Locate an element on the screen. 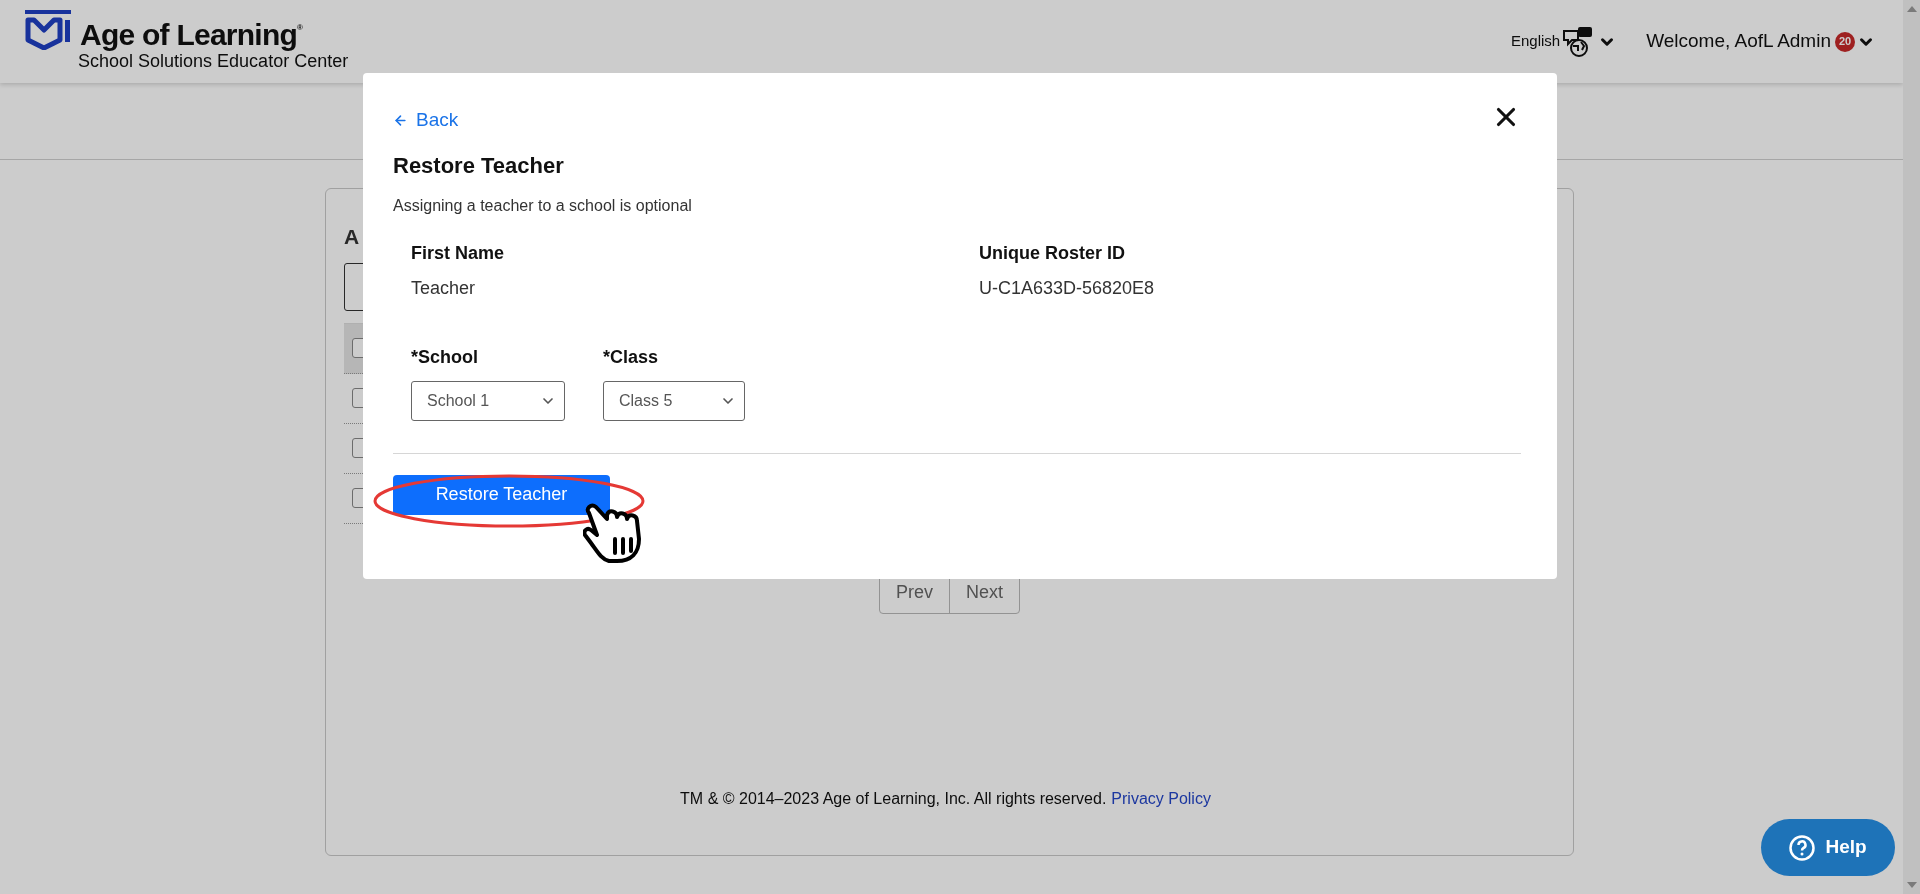  privacy-policy-link: Privacy Policy is located at coordinates (1161, 799).